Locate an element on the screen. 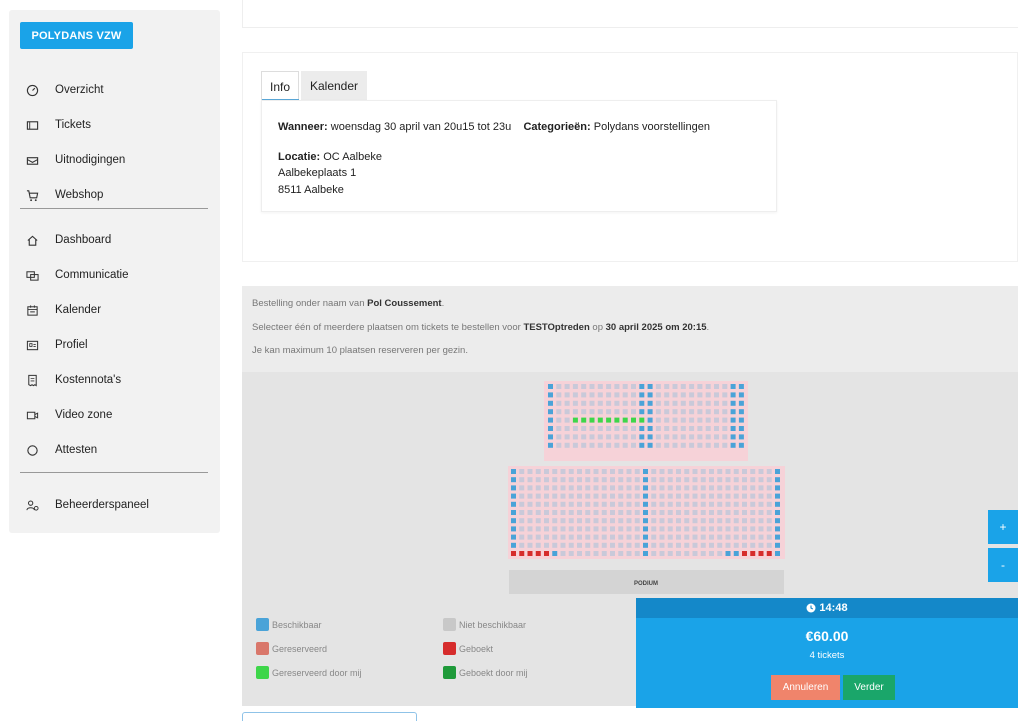 Image resolution: width=1018 pixels, height=721 pixels. zoom-out-button: - is located at coordinates (1003, 565).